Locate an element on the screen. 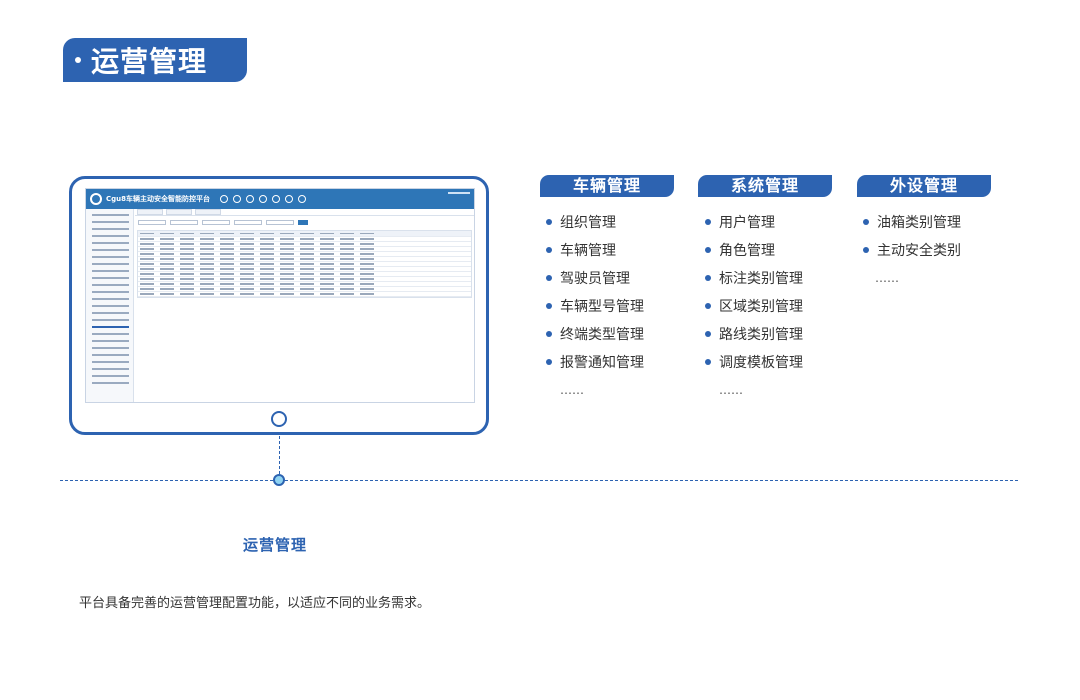 The width and height of the screenshot is (1080, 700). list-item: 终端类型管理 is located at coordinates (595, 334).